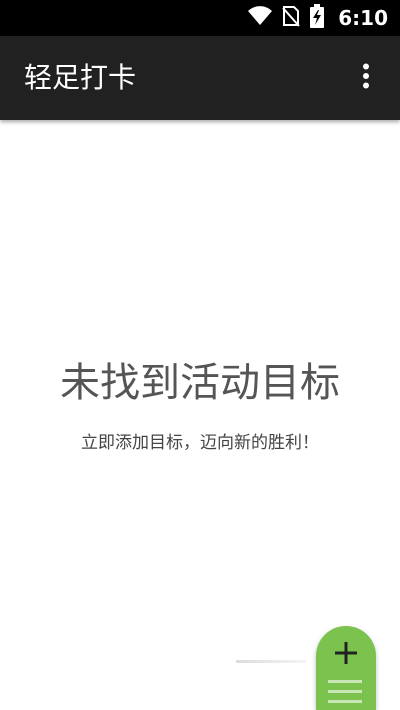 This screenshot has width=400, height=710. Describe the element at coordinates (346, 653) in the screenshot. I see `plus-icon` at that location.